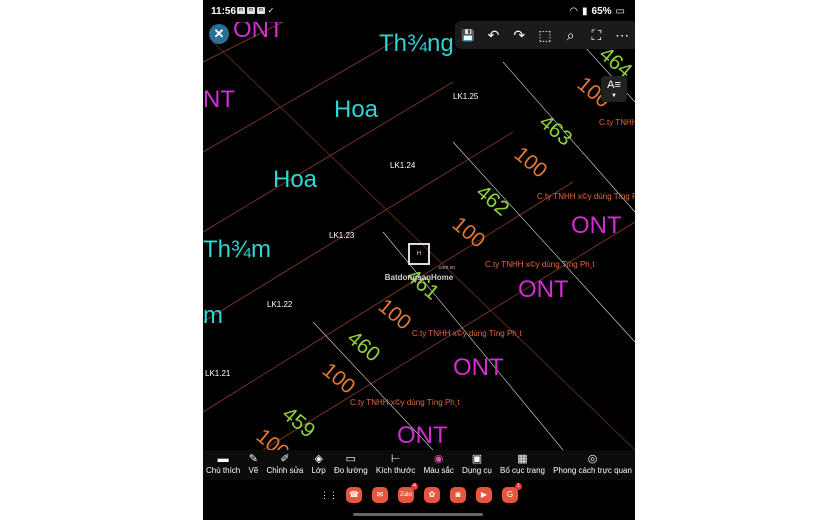 This screenshot has height=520, width=840. What do you see at coordinates (617, 122) in the screenshot?
I see `company-label: C.ty TNHH` at bounding box center [617, 122].